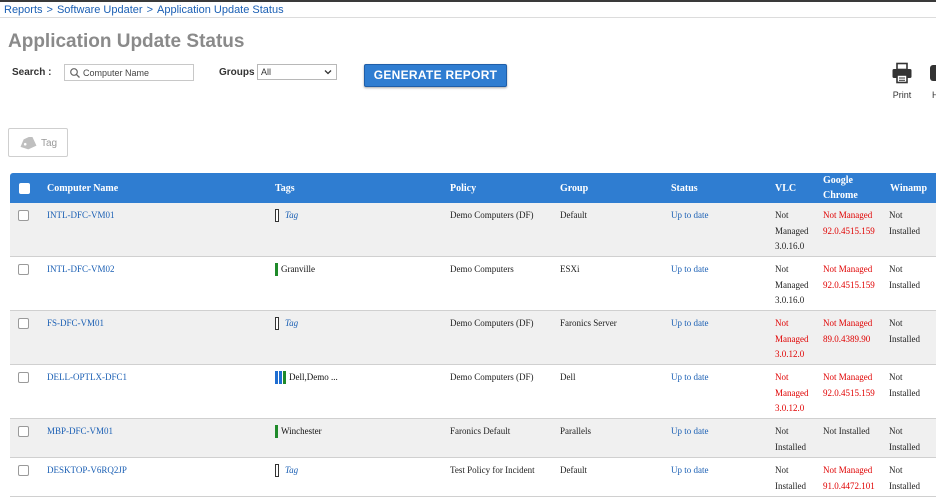 The image size is (936, 497). Describe the element at coordinates (573, 470) in the screenshot. I see `group-cell: Default` at that location.